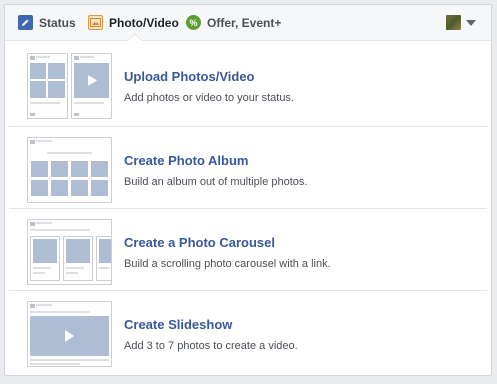 This screenshot has height=384, width=497. I want to click on option-title: Create Slideshow, so click(178, 324).